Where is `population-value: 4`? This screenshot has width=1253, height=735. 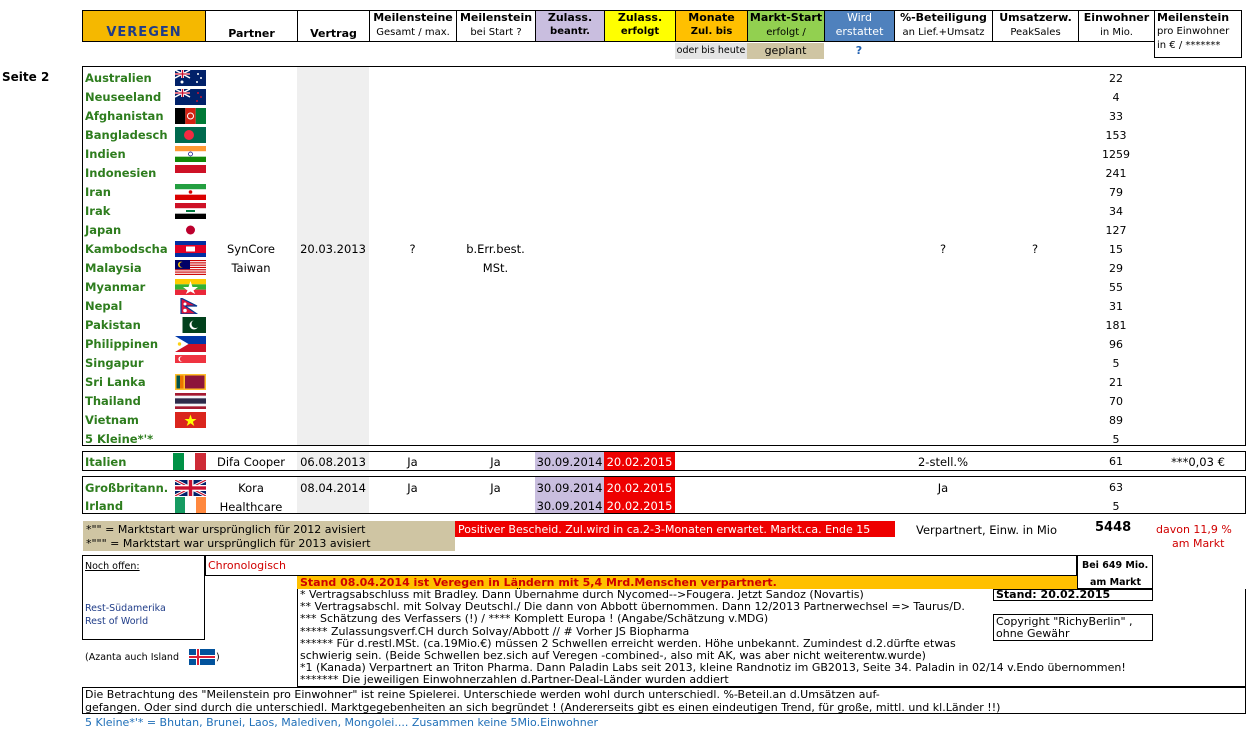
population-value: 4 is located at coordinates (1116, 97).